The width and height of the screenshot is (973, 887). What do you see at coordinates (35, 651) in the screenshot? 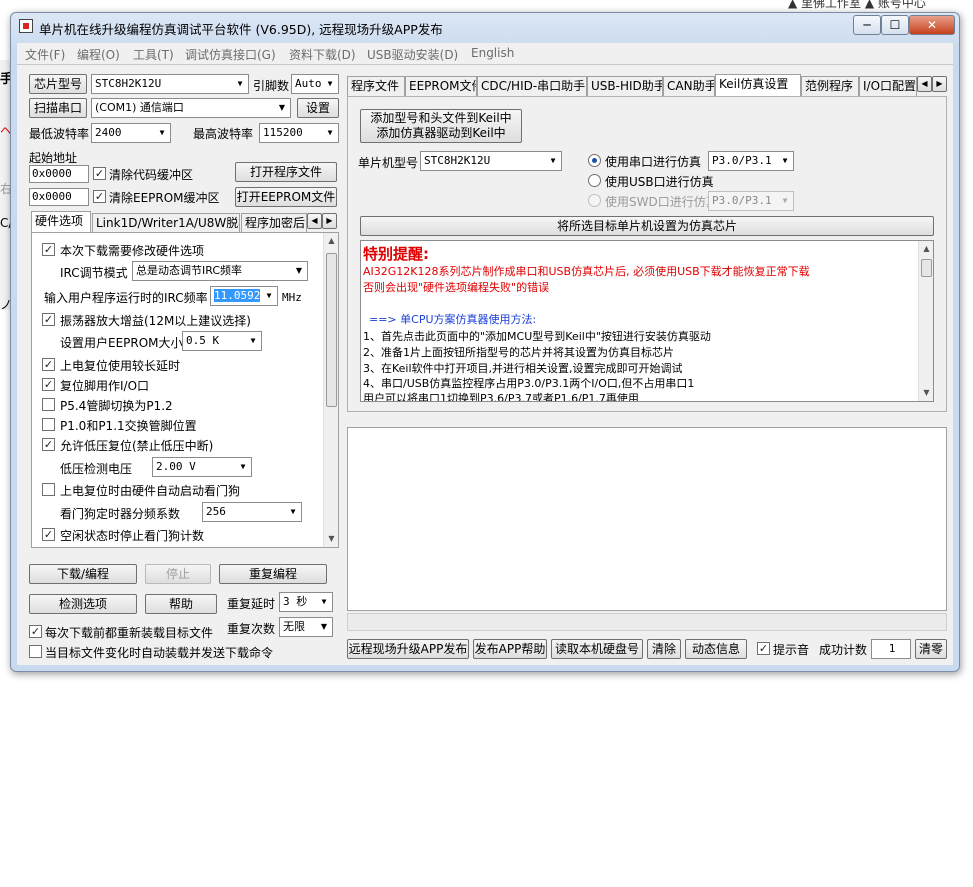
I see `auto-send-checkbox` at bounding box center [35, 651].